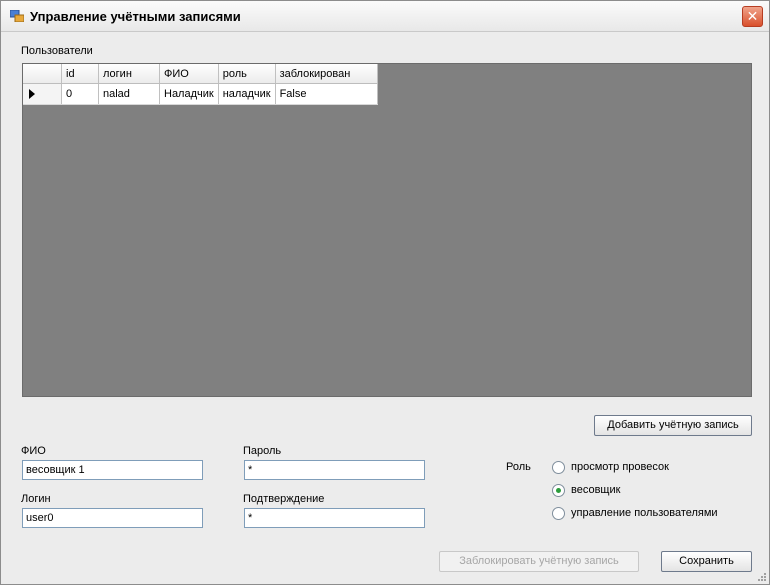 This screenshot has width=772, height=587. I want to click on login-field: user0, so click(112, 518).